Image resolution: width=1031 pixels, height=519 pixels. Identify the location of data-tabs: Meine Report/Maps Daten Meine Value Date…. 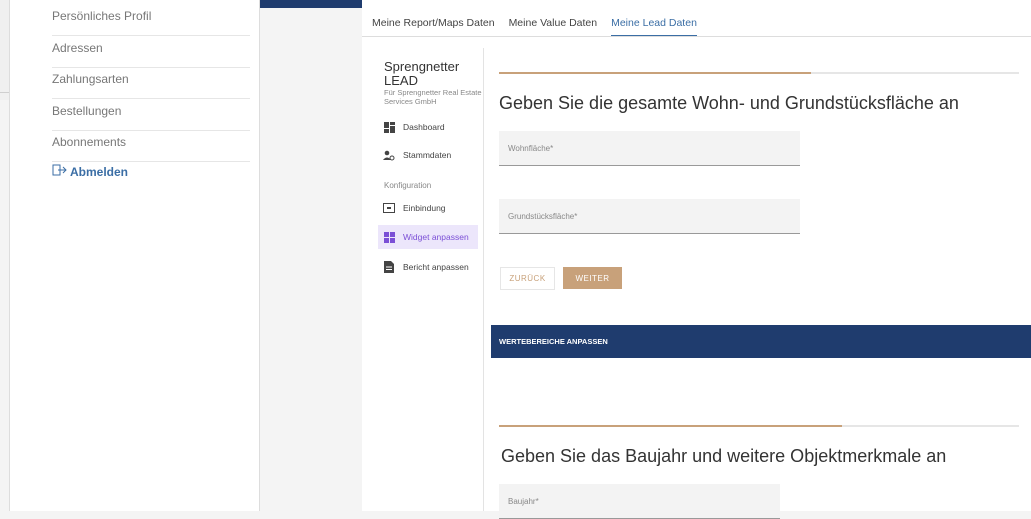
(534, 26).